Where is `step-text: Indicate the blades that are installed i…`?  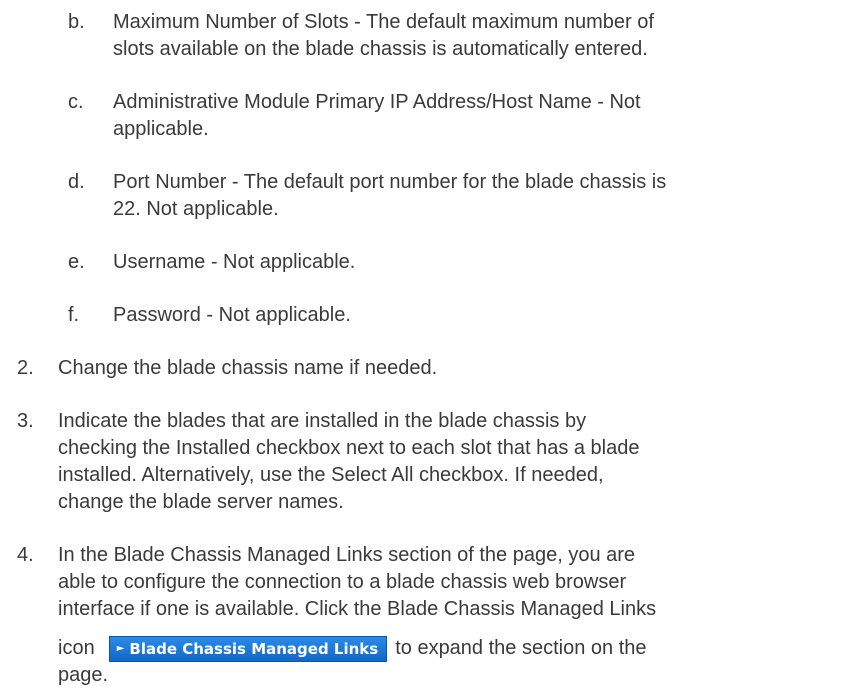
step-text: Indicate the blades that are installed i… is located at coordinates (447, 462).